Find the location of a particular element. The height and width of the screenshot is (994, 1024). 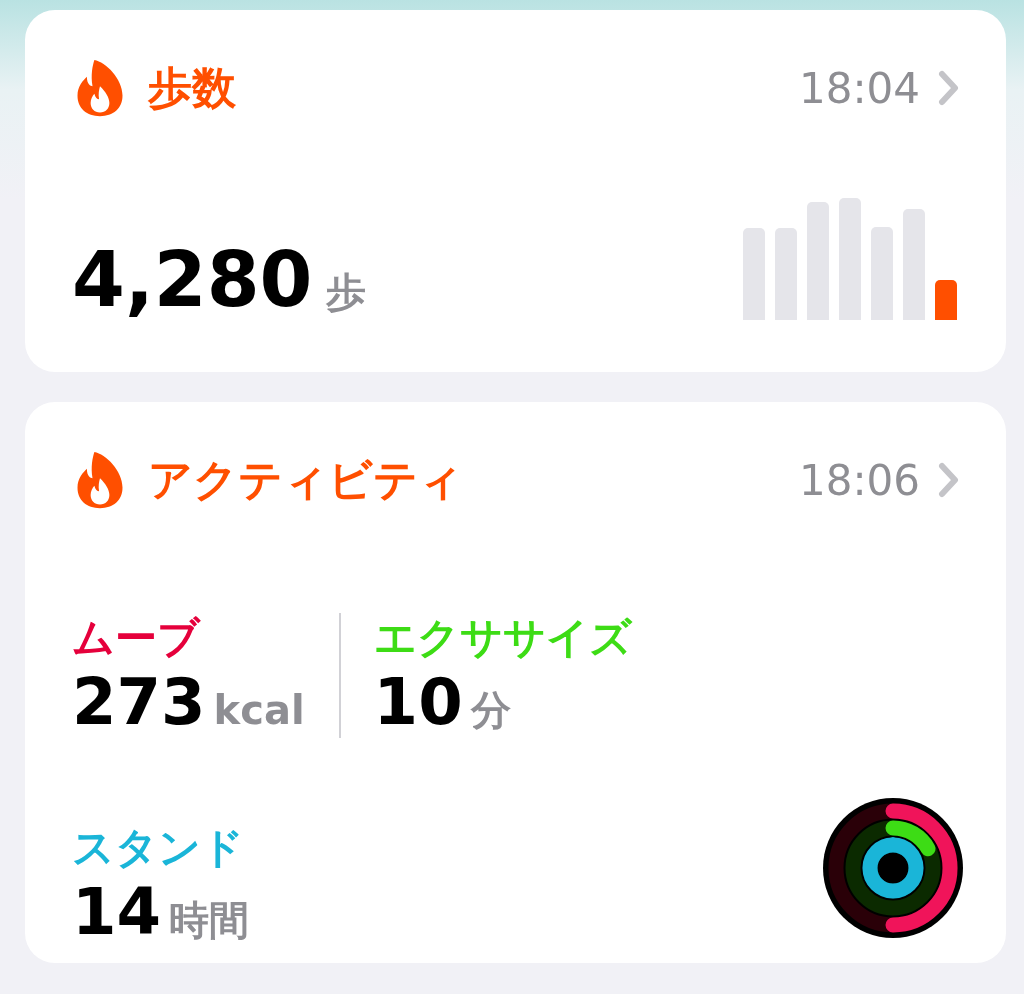

metric-value: 10 is located at coordinates (418, 702).